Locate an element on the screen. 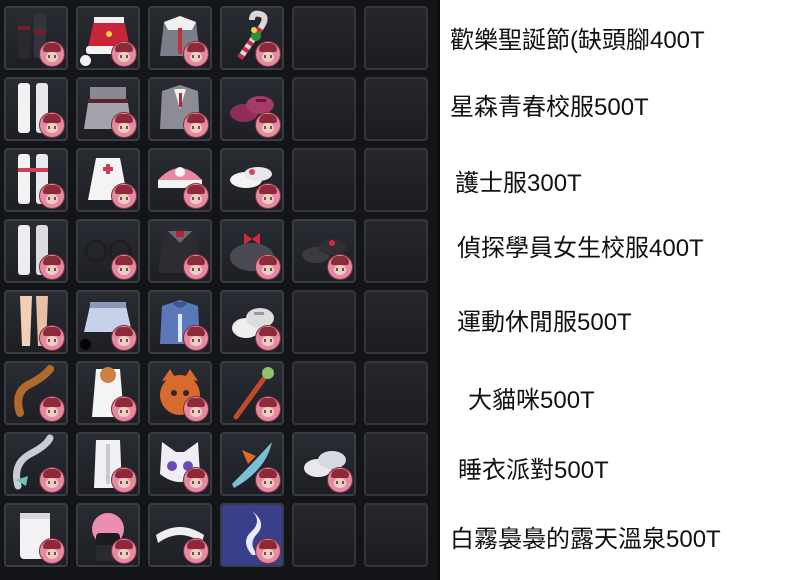 The image size is (796, 580). set-price-label: 偵探學員女生校服400T is located at coordinates (580, 248).